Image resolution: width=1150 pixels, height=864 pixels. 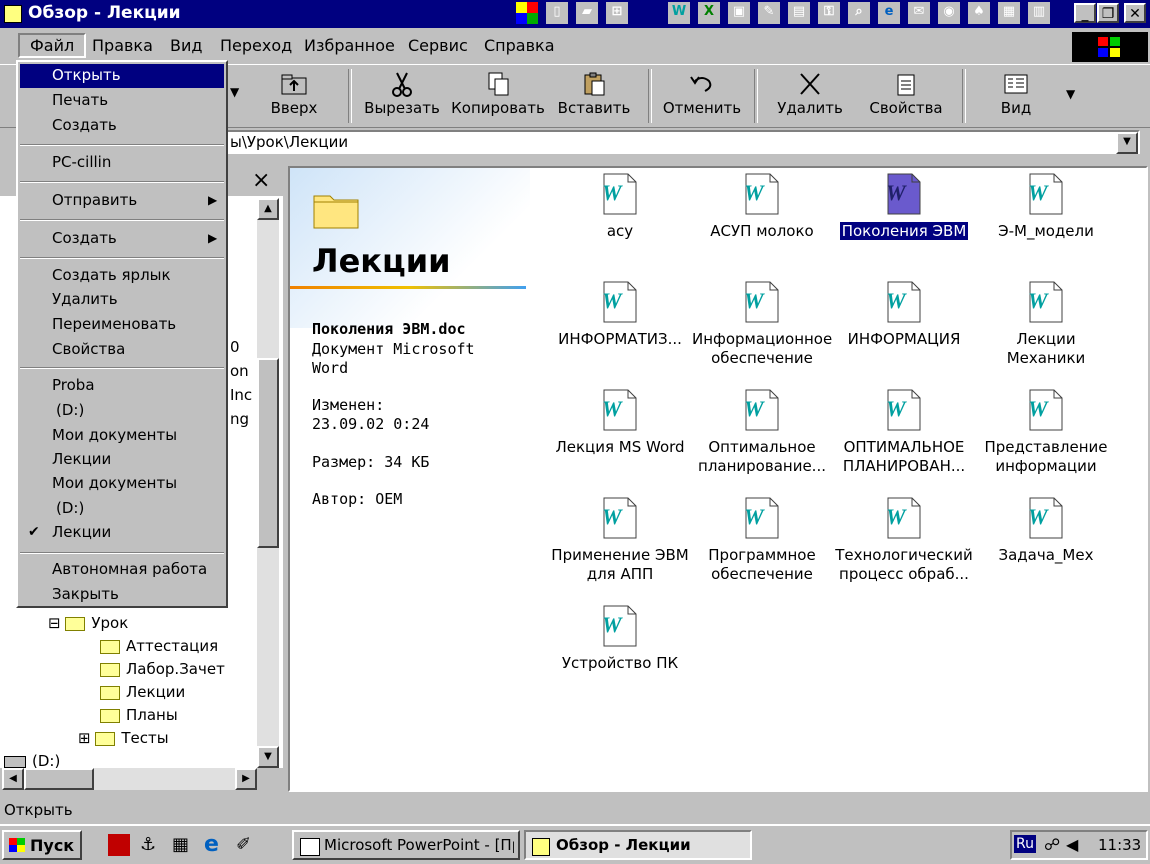 What do you see at coordinates (919, 13) in the screenshot?
I see `outlook-icon: ✉` at bounding box center [919, 13].